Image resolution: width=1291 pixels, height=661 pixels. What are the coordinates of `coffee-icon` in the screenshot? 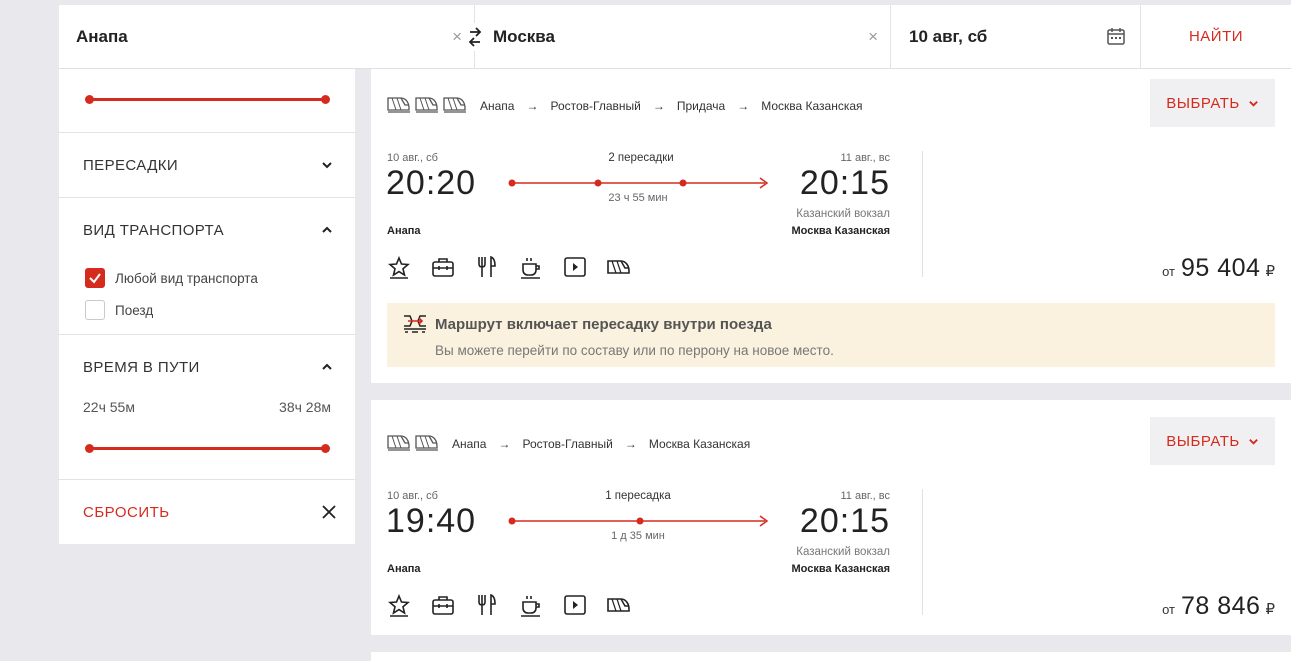 It's located at (531, 267).